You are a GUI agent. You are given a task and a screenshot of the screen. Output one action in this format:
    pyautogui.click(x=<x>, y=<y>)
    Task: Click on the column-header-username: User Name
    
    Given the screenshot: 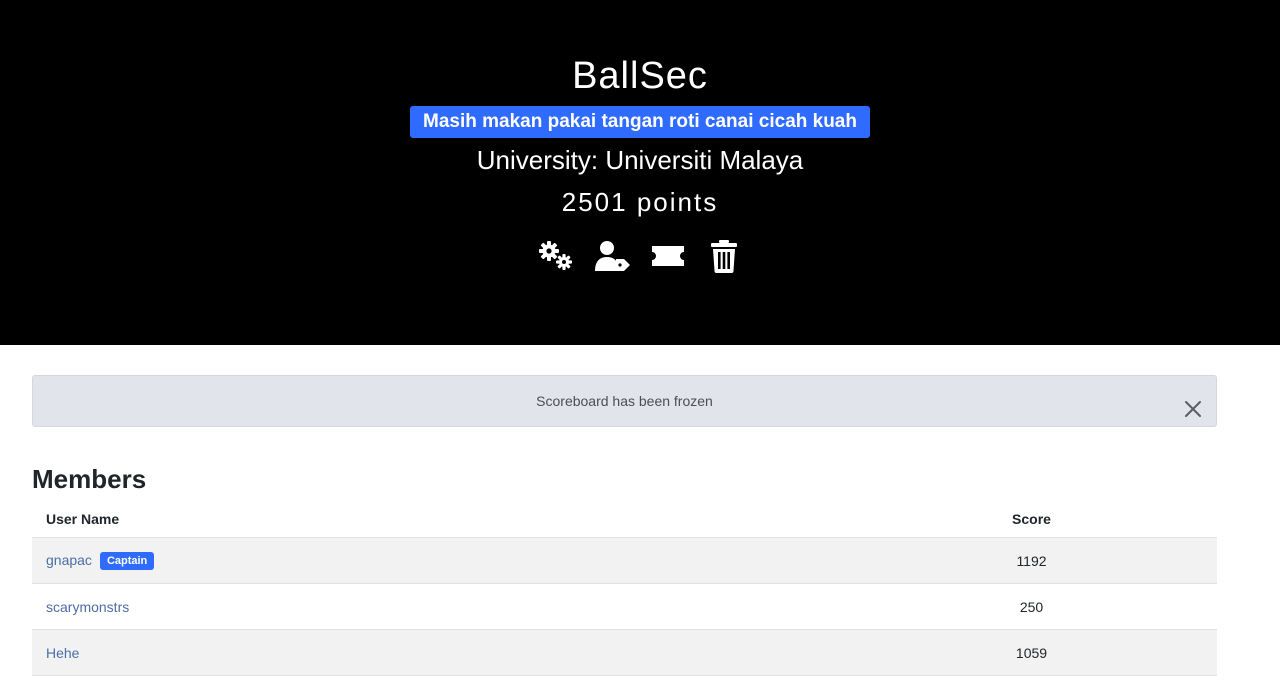 What is the action you would take?
    pyautogui.click(x=83, y=518)
    